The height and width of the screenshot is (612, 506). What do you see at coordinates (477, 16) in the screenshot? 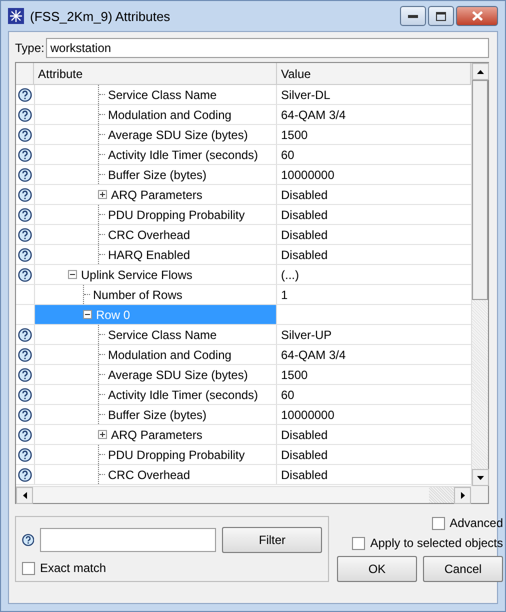
I see `close-button` at bounding box center [477, 16].